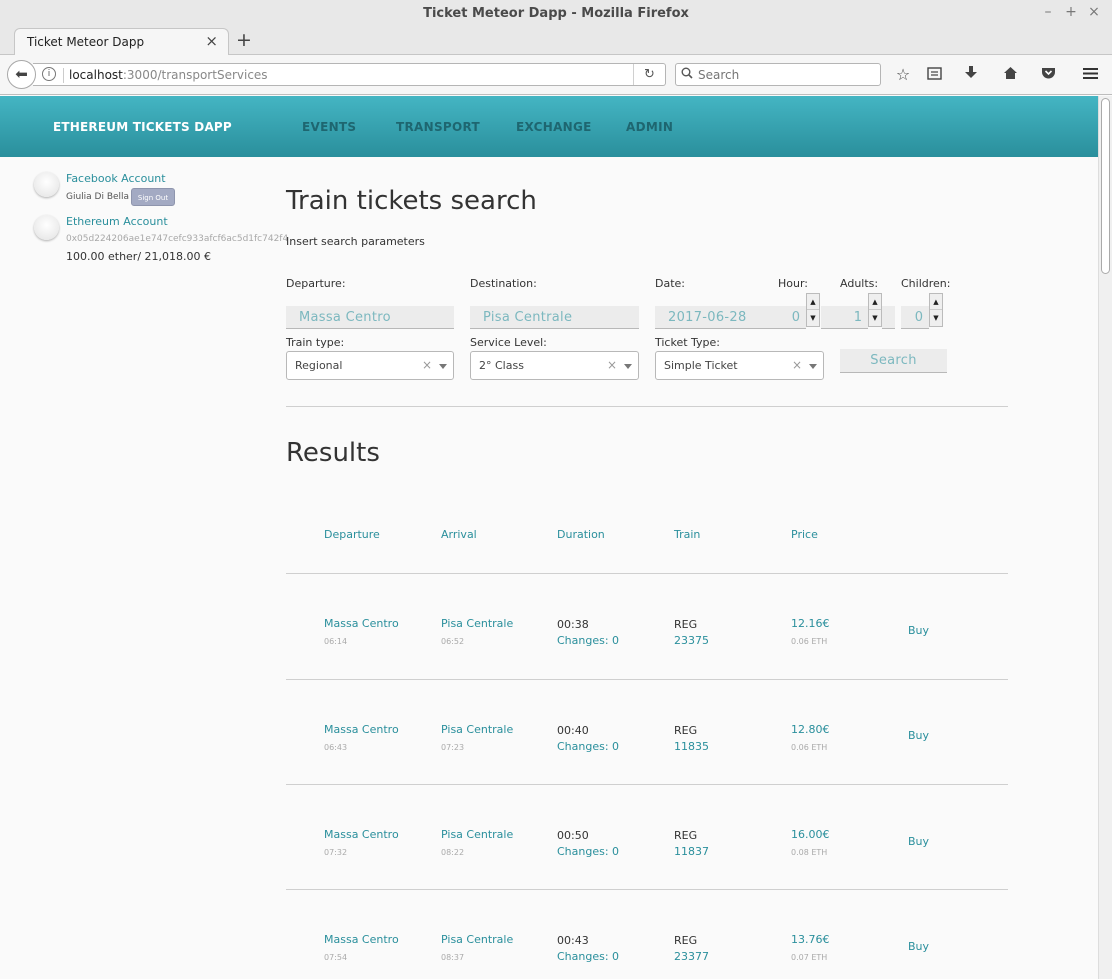 Image resolution: width=1112 pixels, height=979 pixels. Describe the element at coordinates (349, 74) in the screenshot. I see `url-bar: i localhost:3000/transportServices ↻` at that location.